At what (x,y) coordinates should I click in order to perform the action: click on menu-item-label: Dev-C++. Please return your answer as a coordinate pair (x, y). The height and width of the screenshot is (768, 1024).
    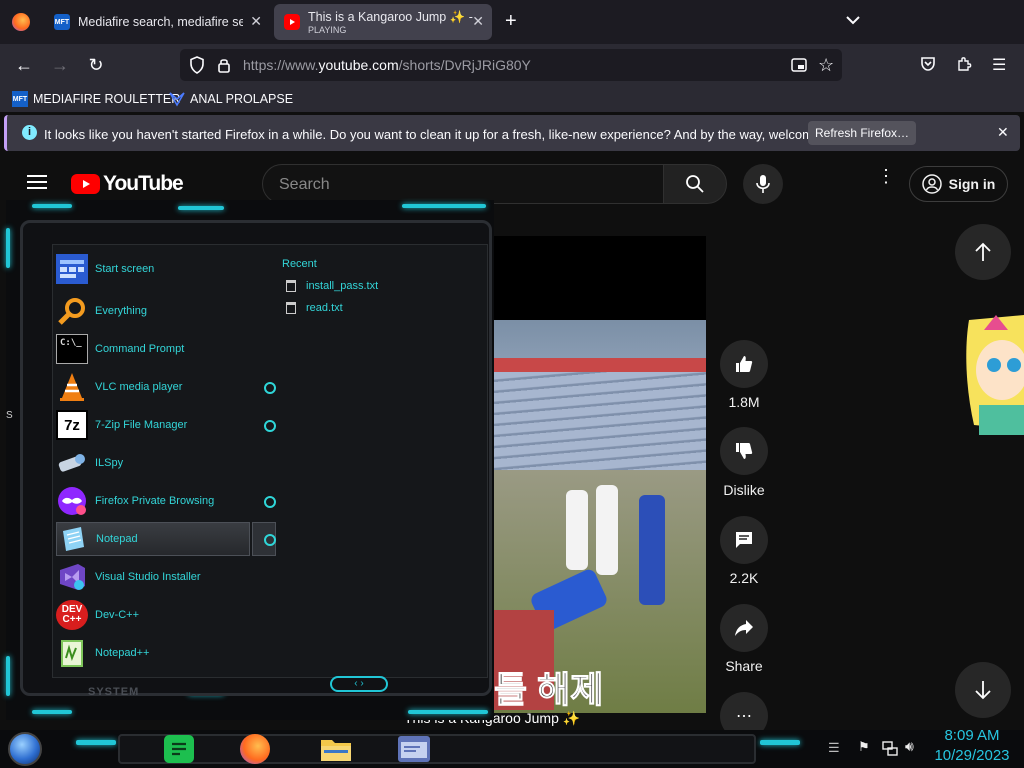
    Looking at the image, I should click on (117, 615).